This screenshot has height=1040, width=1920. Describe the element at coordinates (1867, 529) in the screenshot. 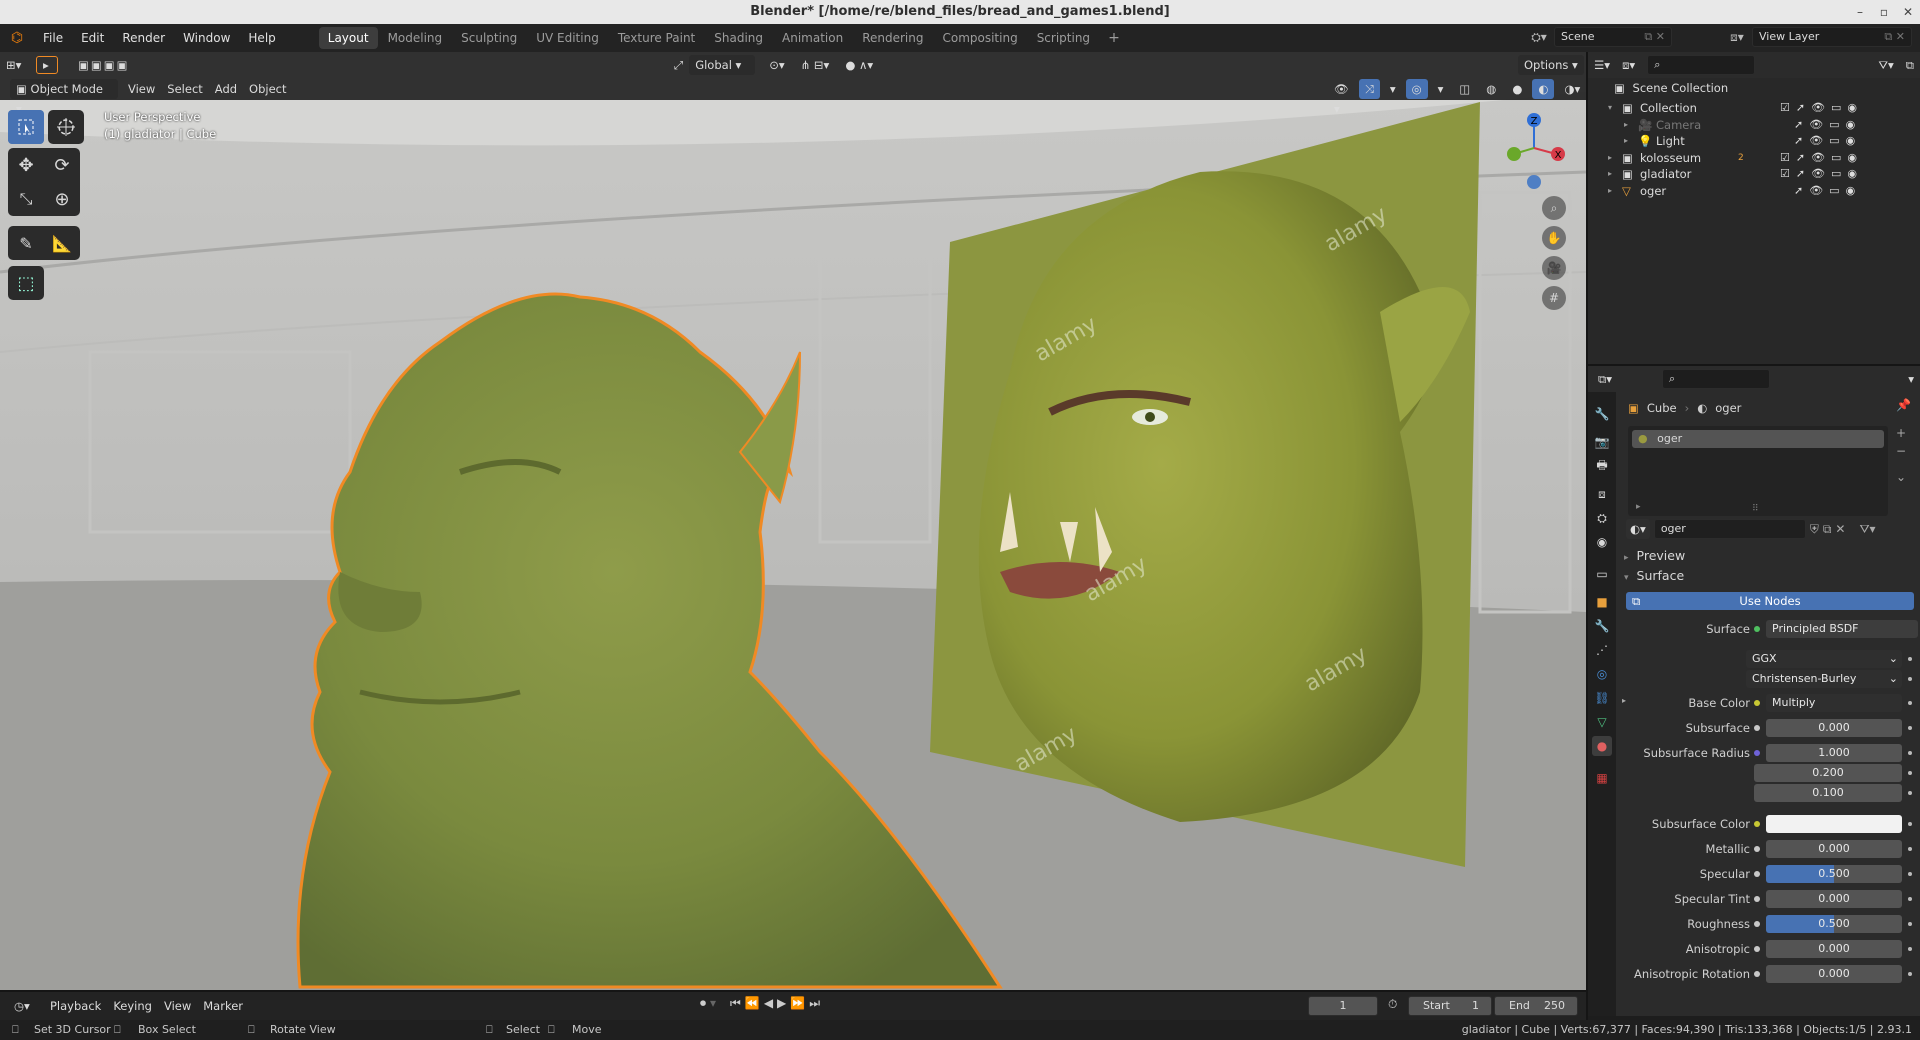

I see `node-link-icon: ⛛▾` at that location.